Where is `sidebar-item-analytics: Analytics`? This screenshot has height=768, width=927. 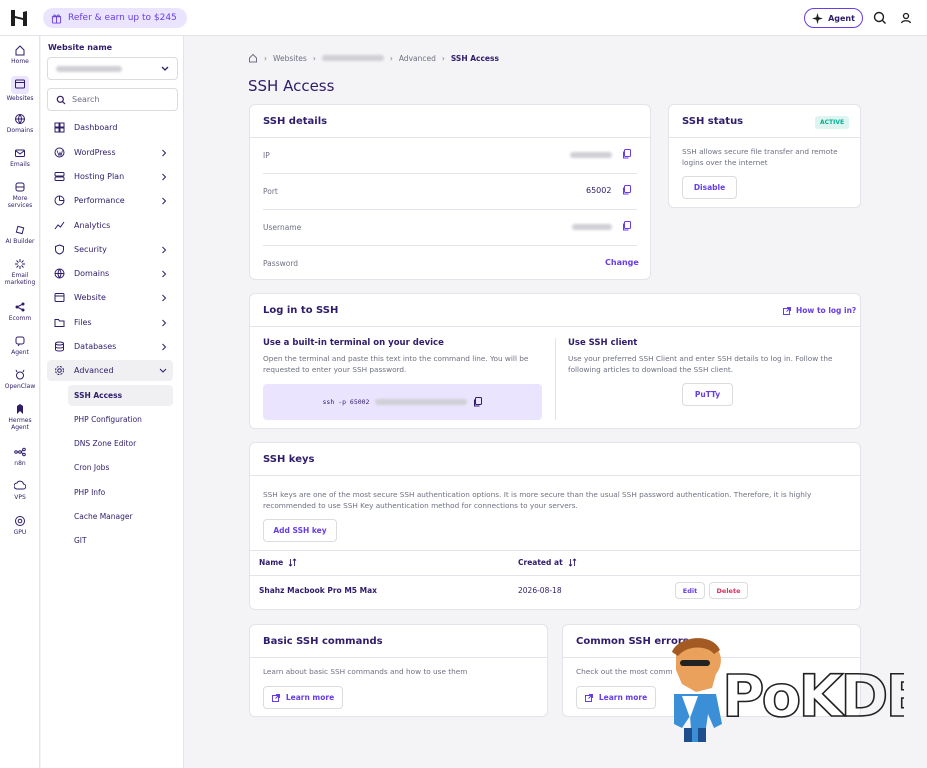 sidebar-item-analytics: Analytics is located at coordinates (110, 225).